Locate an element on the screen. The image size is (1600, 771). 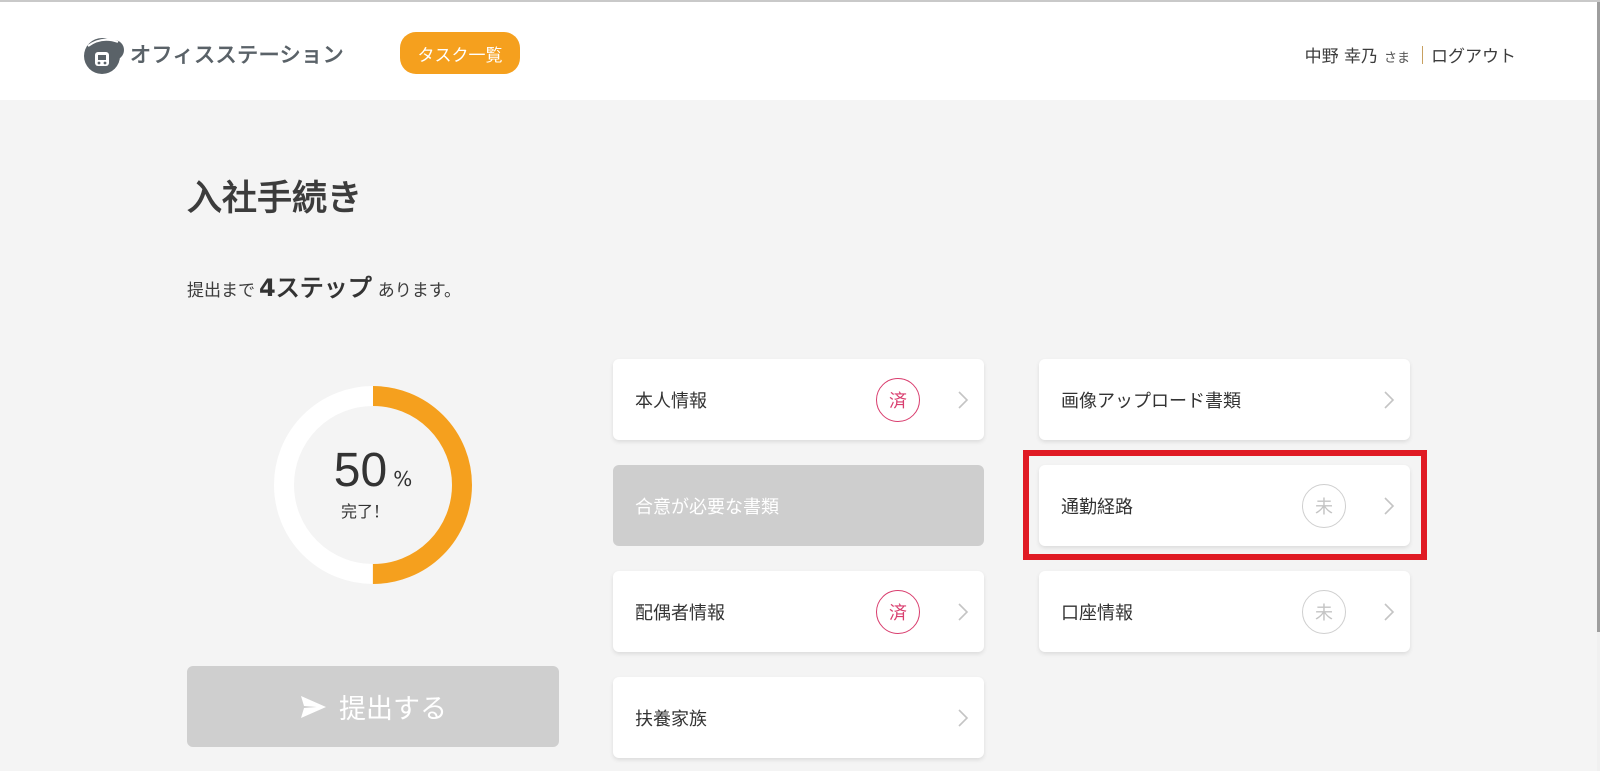
card-label: 配偶者情報 is located at coordinates (680, 613).